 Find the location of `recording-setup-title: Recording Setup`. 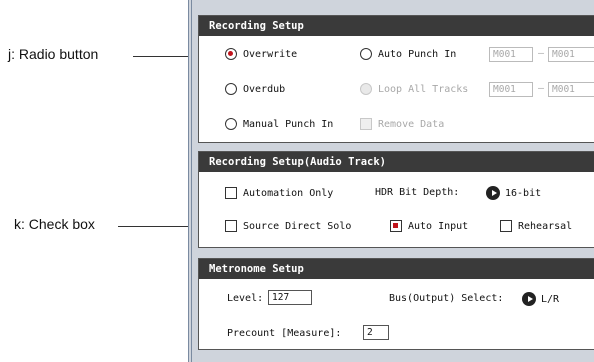

recording-setup-title: Recording Setup is located at coordinates (396, 26).